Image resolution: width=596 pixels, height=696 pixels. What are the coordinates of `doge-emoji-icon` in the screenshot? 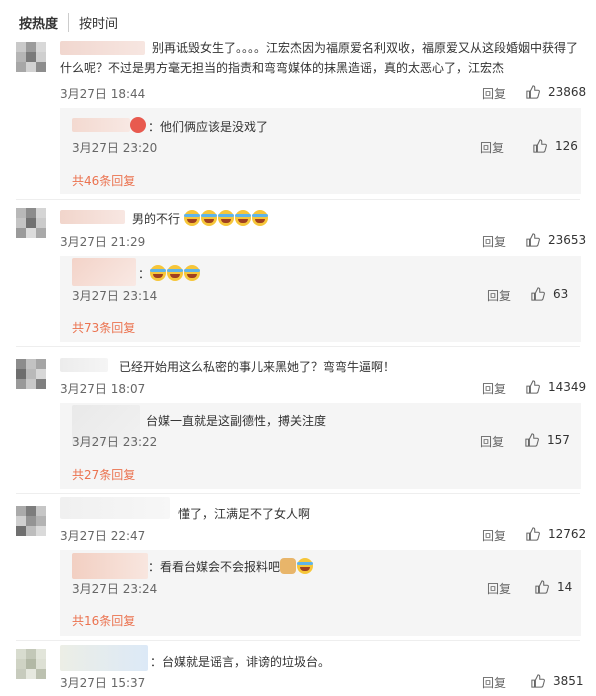 It's located at (288, 566).